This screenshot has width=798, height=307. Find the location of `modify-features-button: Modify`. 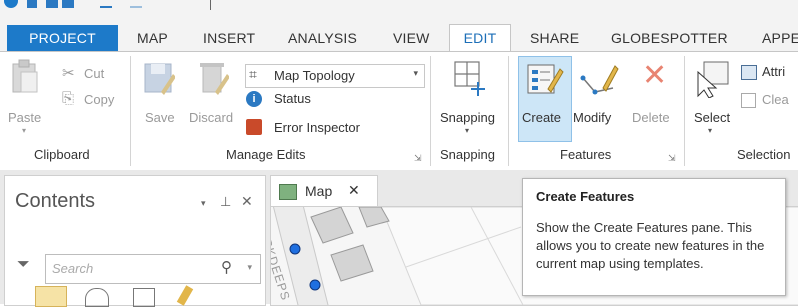

modify-features-button: Modify is located at coordinates (600, 93).